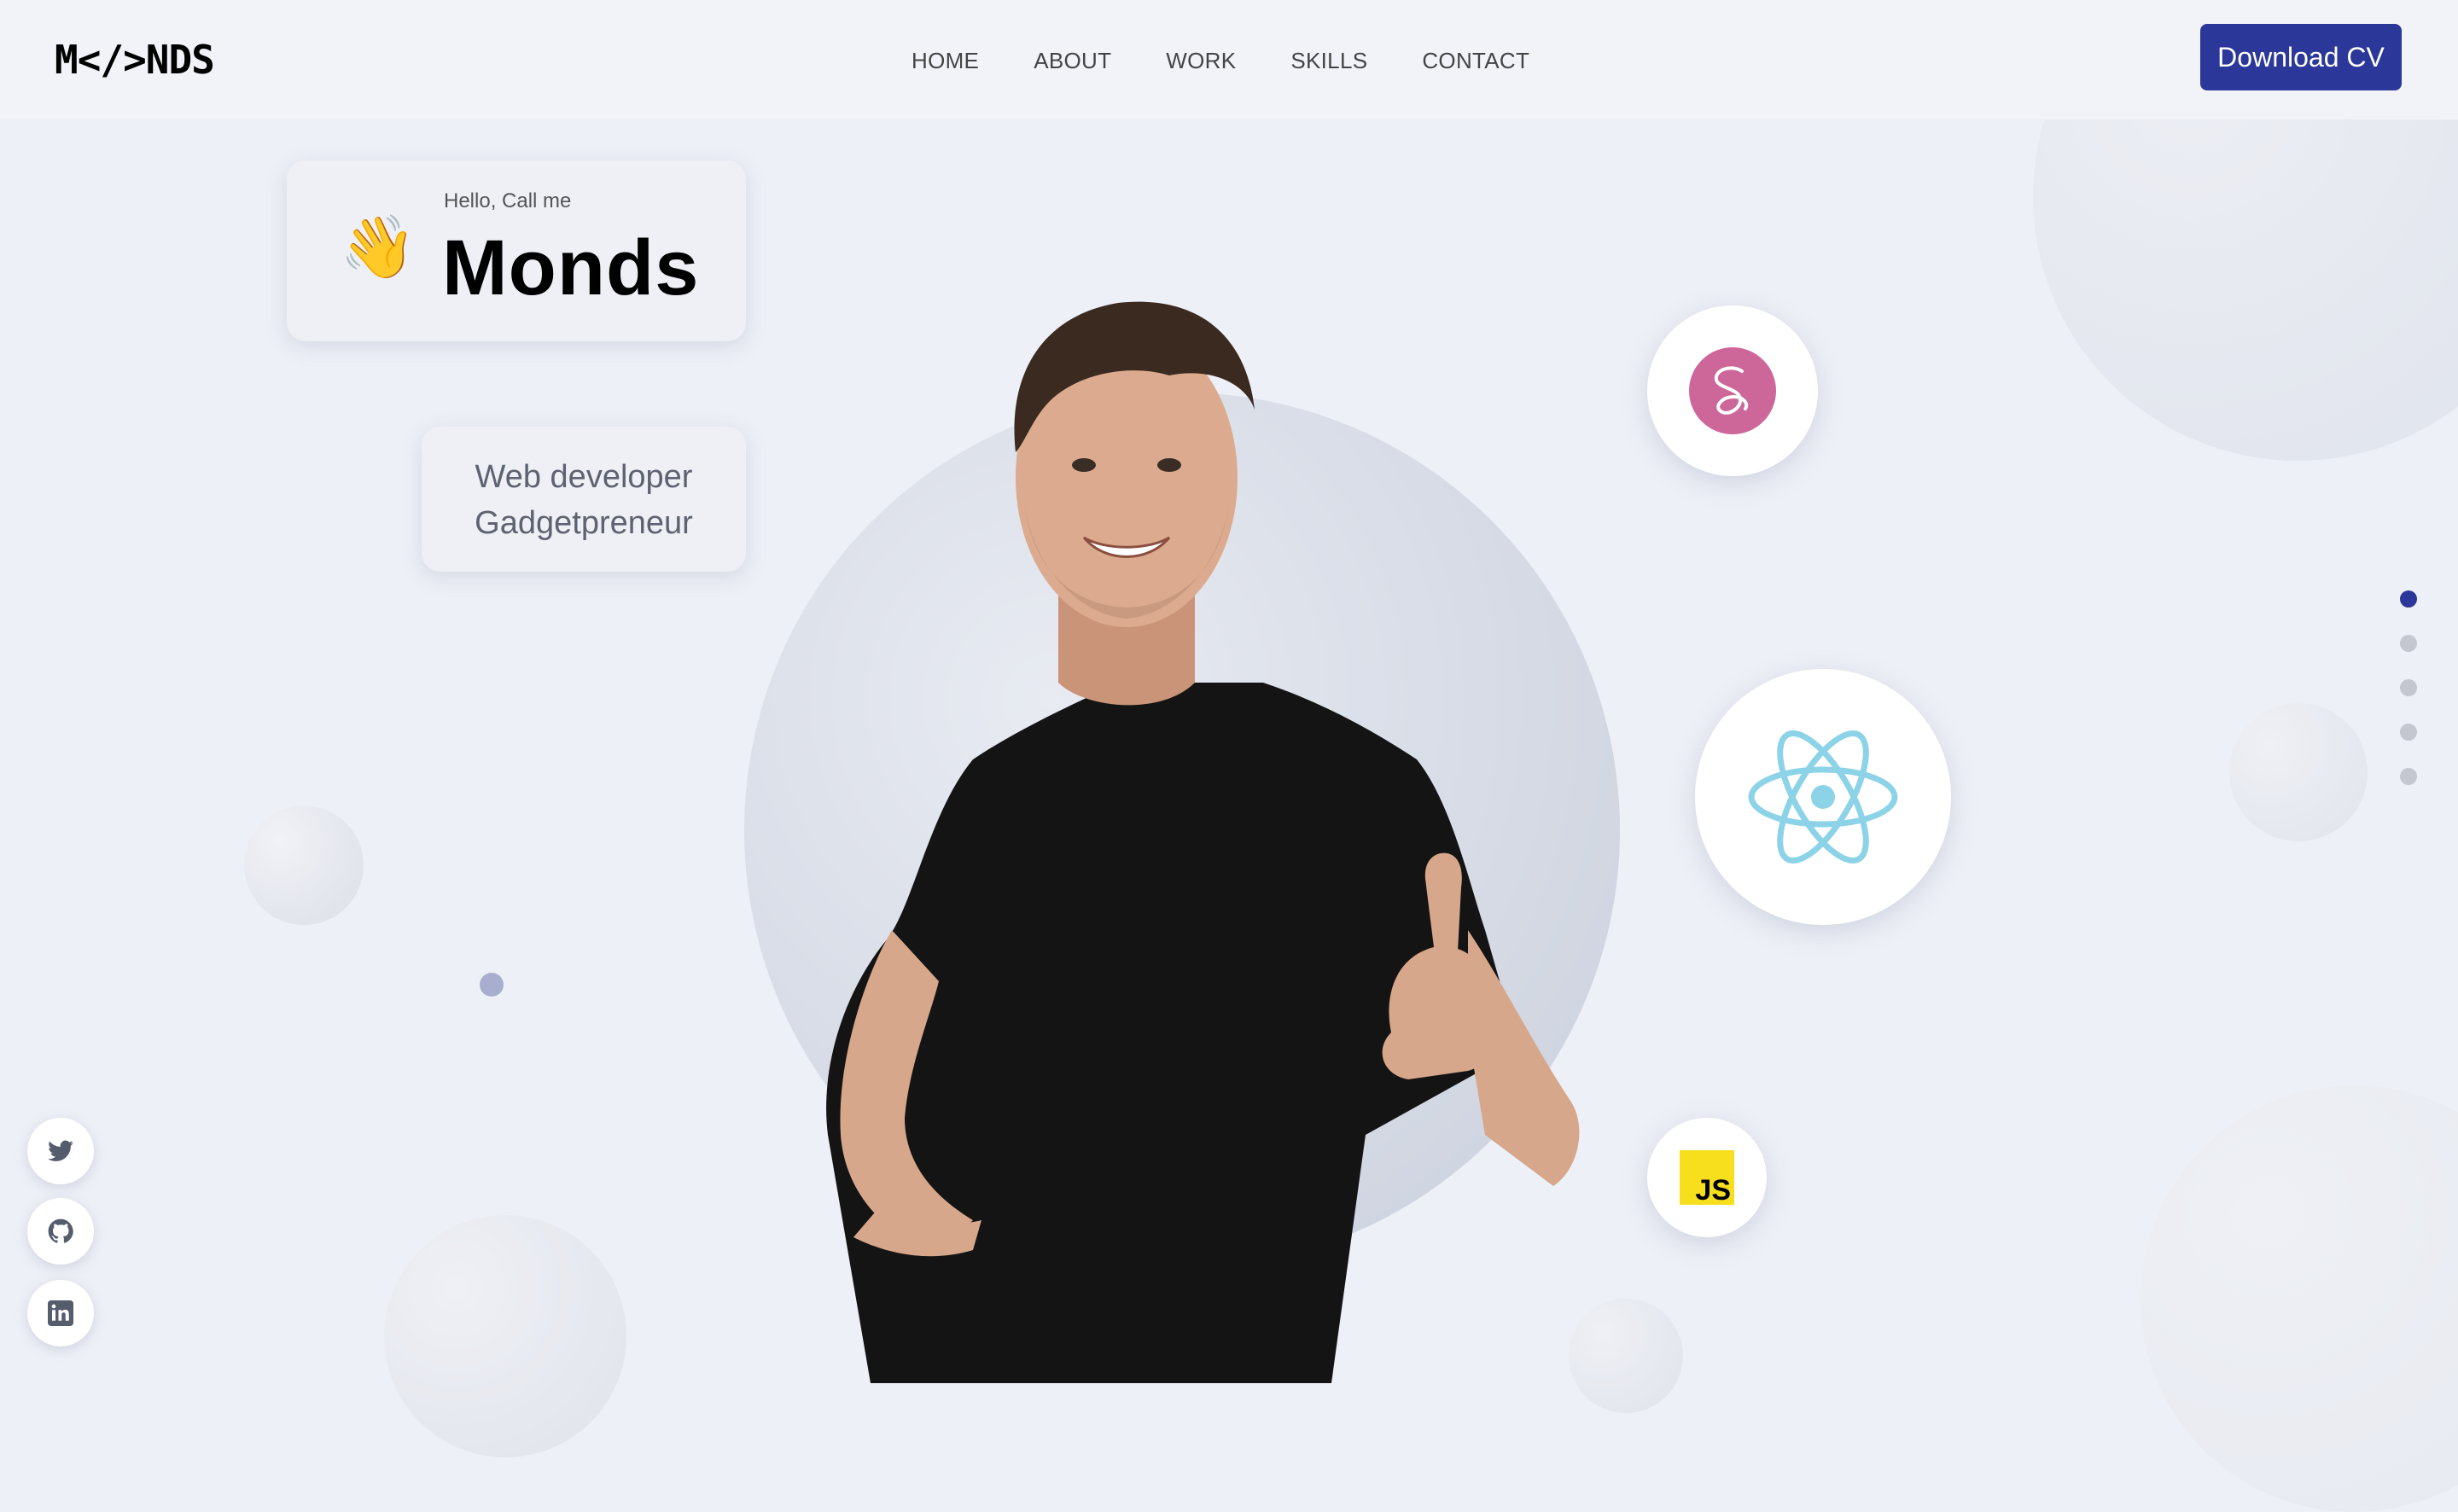 The height and width of the screenshot is (1512, 2458). I want to click on twitter-link, so click(60, 1151).